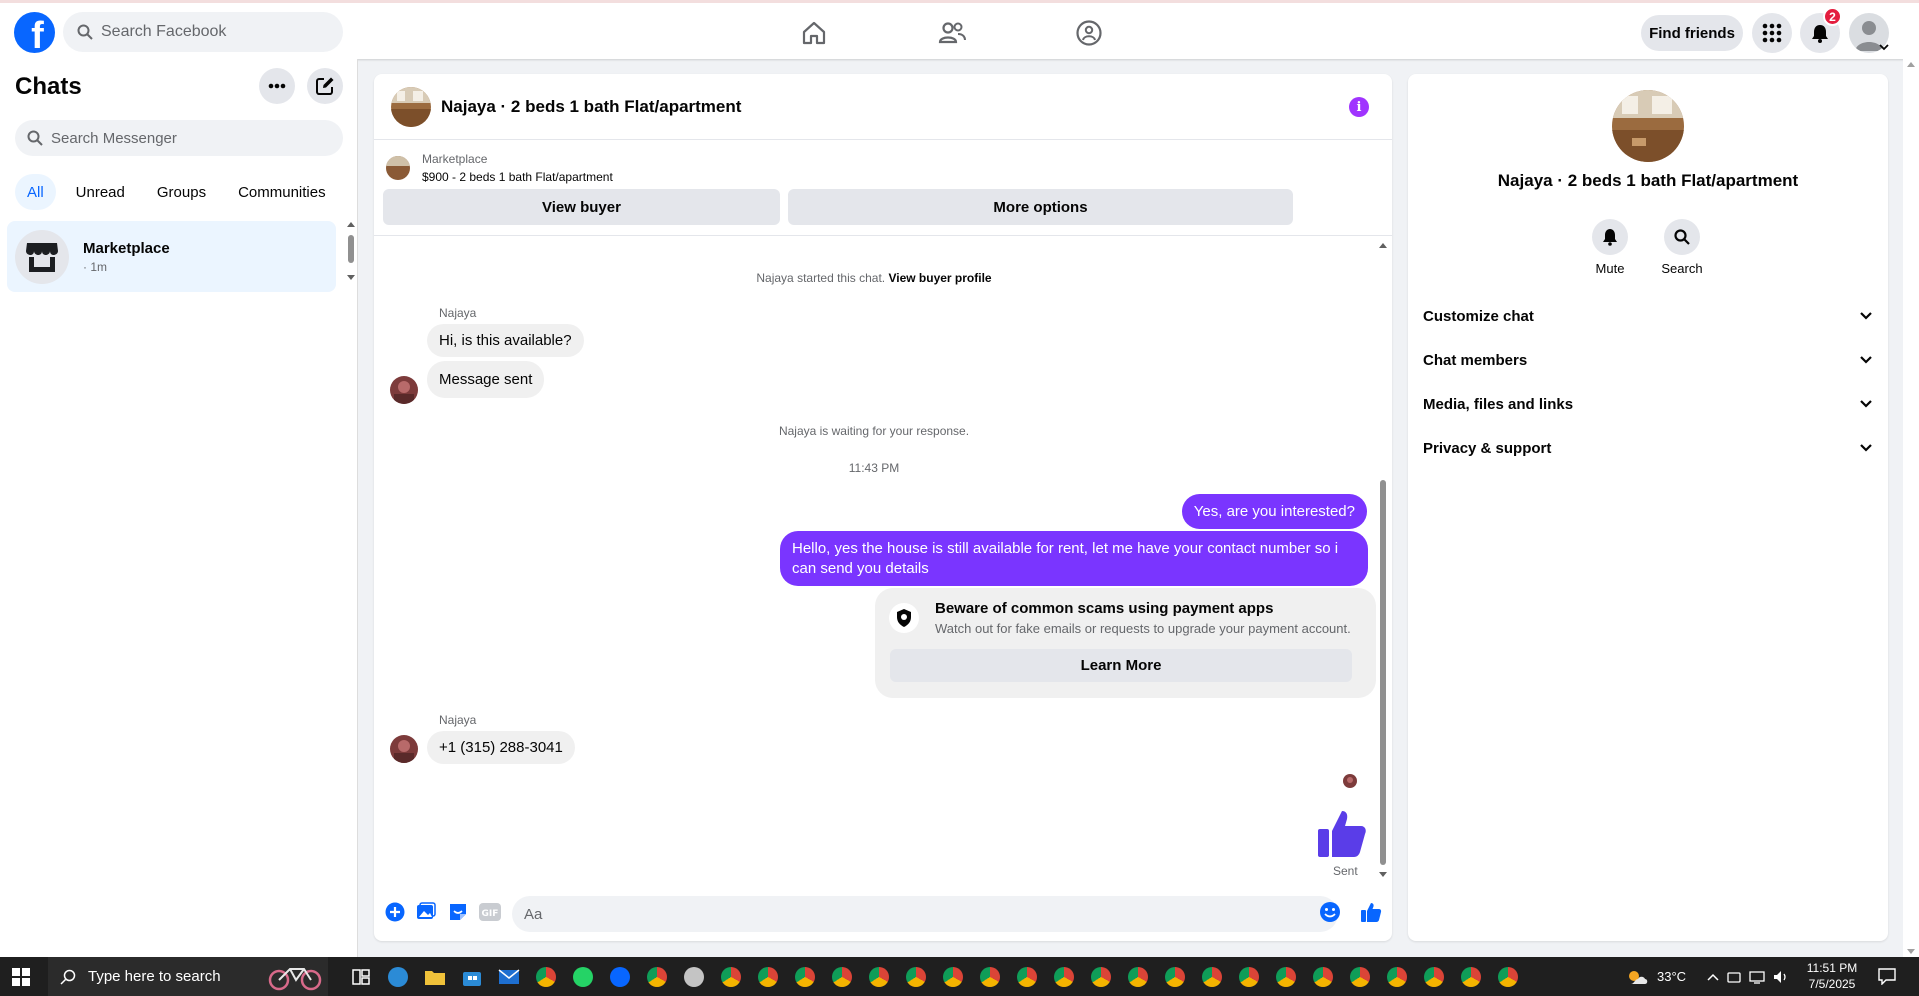 The image size is (1919, 996). Describe the element at coordinates (1682, 237) in the screenshot. I see `search-icon` at that location.